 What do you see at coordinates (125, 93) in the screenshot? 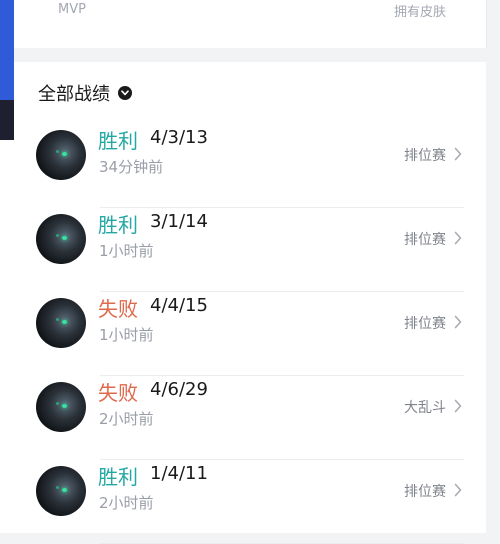
I see `chevron-down-icon` at bounding box center [125, 93].